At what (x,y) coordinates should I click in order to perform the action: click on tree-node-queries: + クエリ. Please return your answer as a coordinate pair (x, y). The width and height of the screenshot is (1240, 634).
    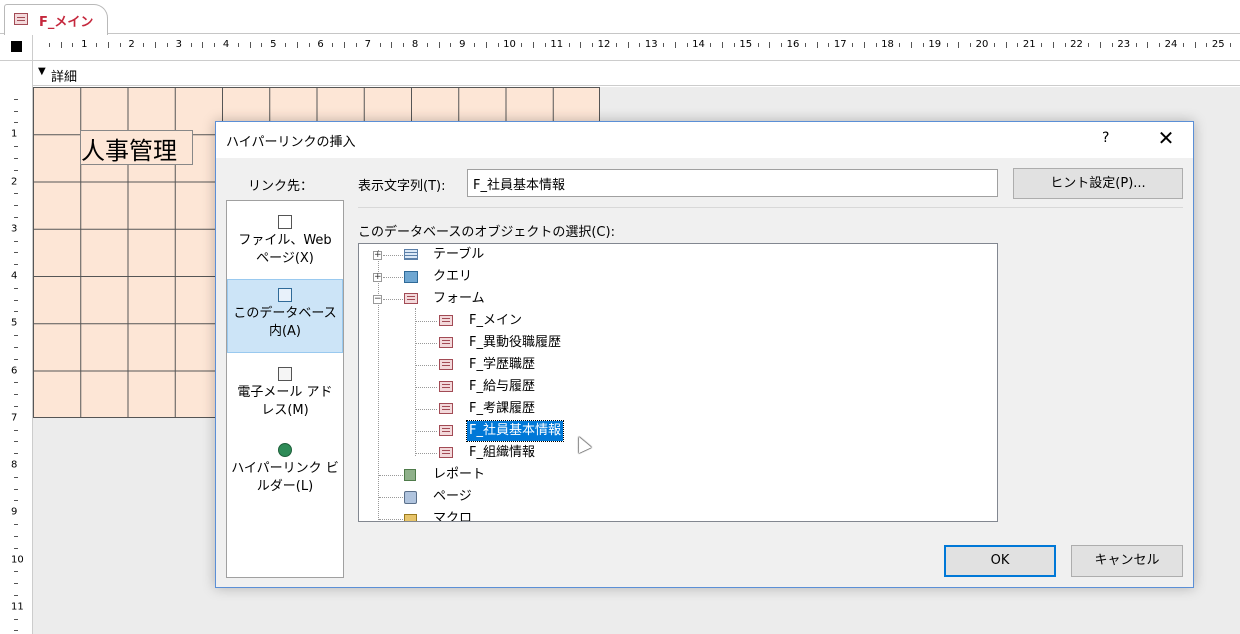
    Looking at the image, I should click on (523, 277).